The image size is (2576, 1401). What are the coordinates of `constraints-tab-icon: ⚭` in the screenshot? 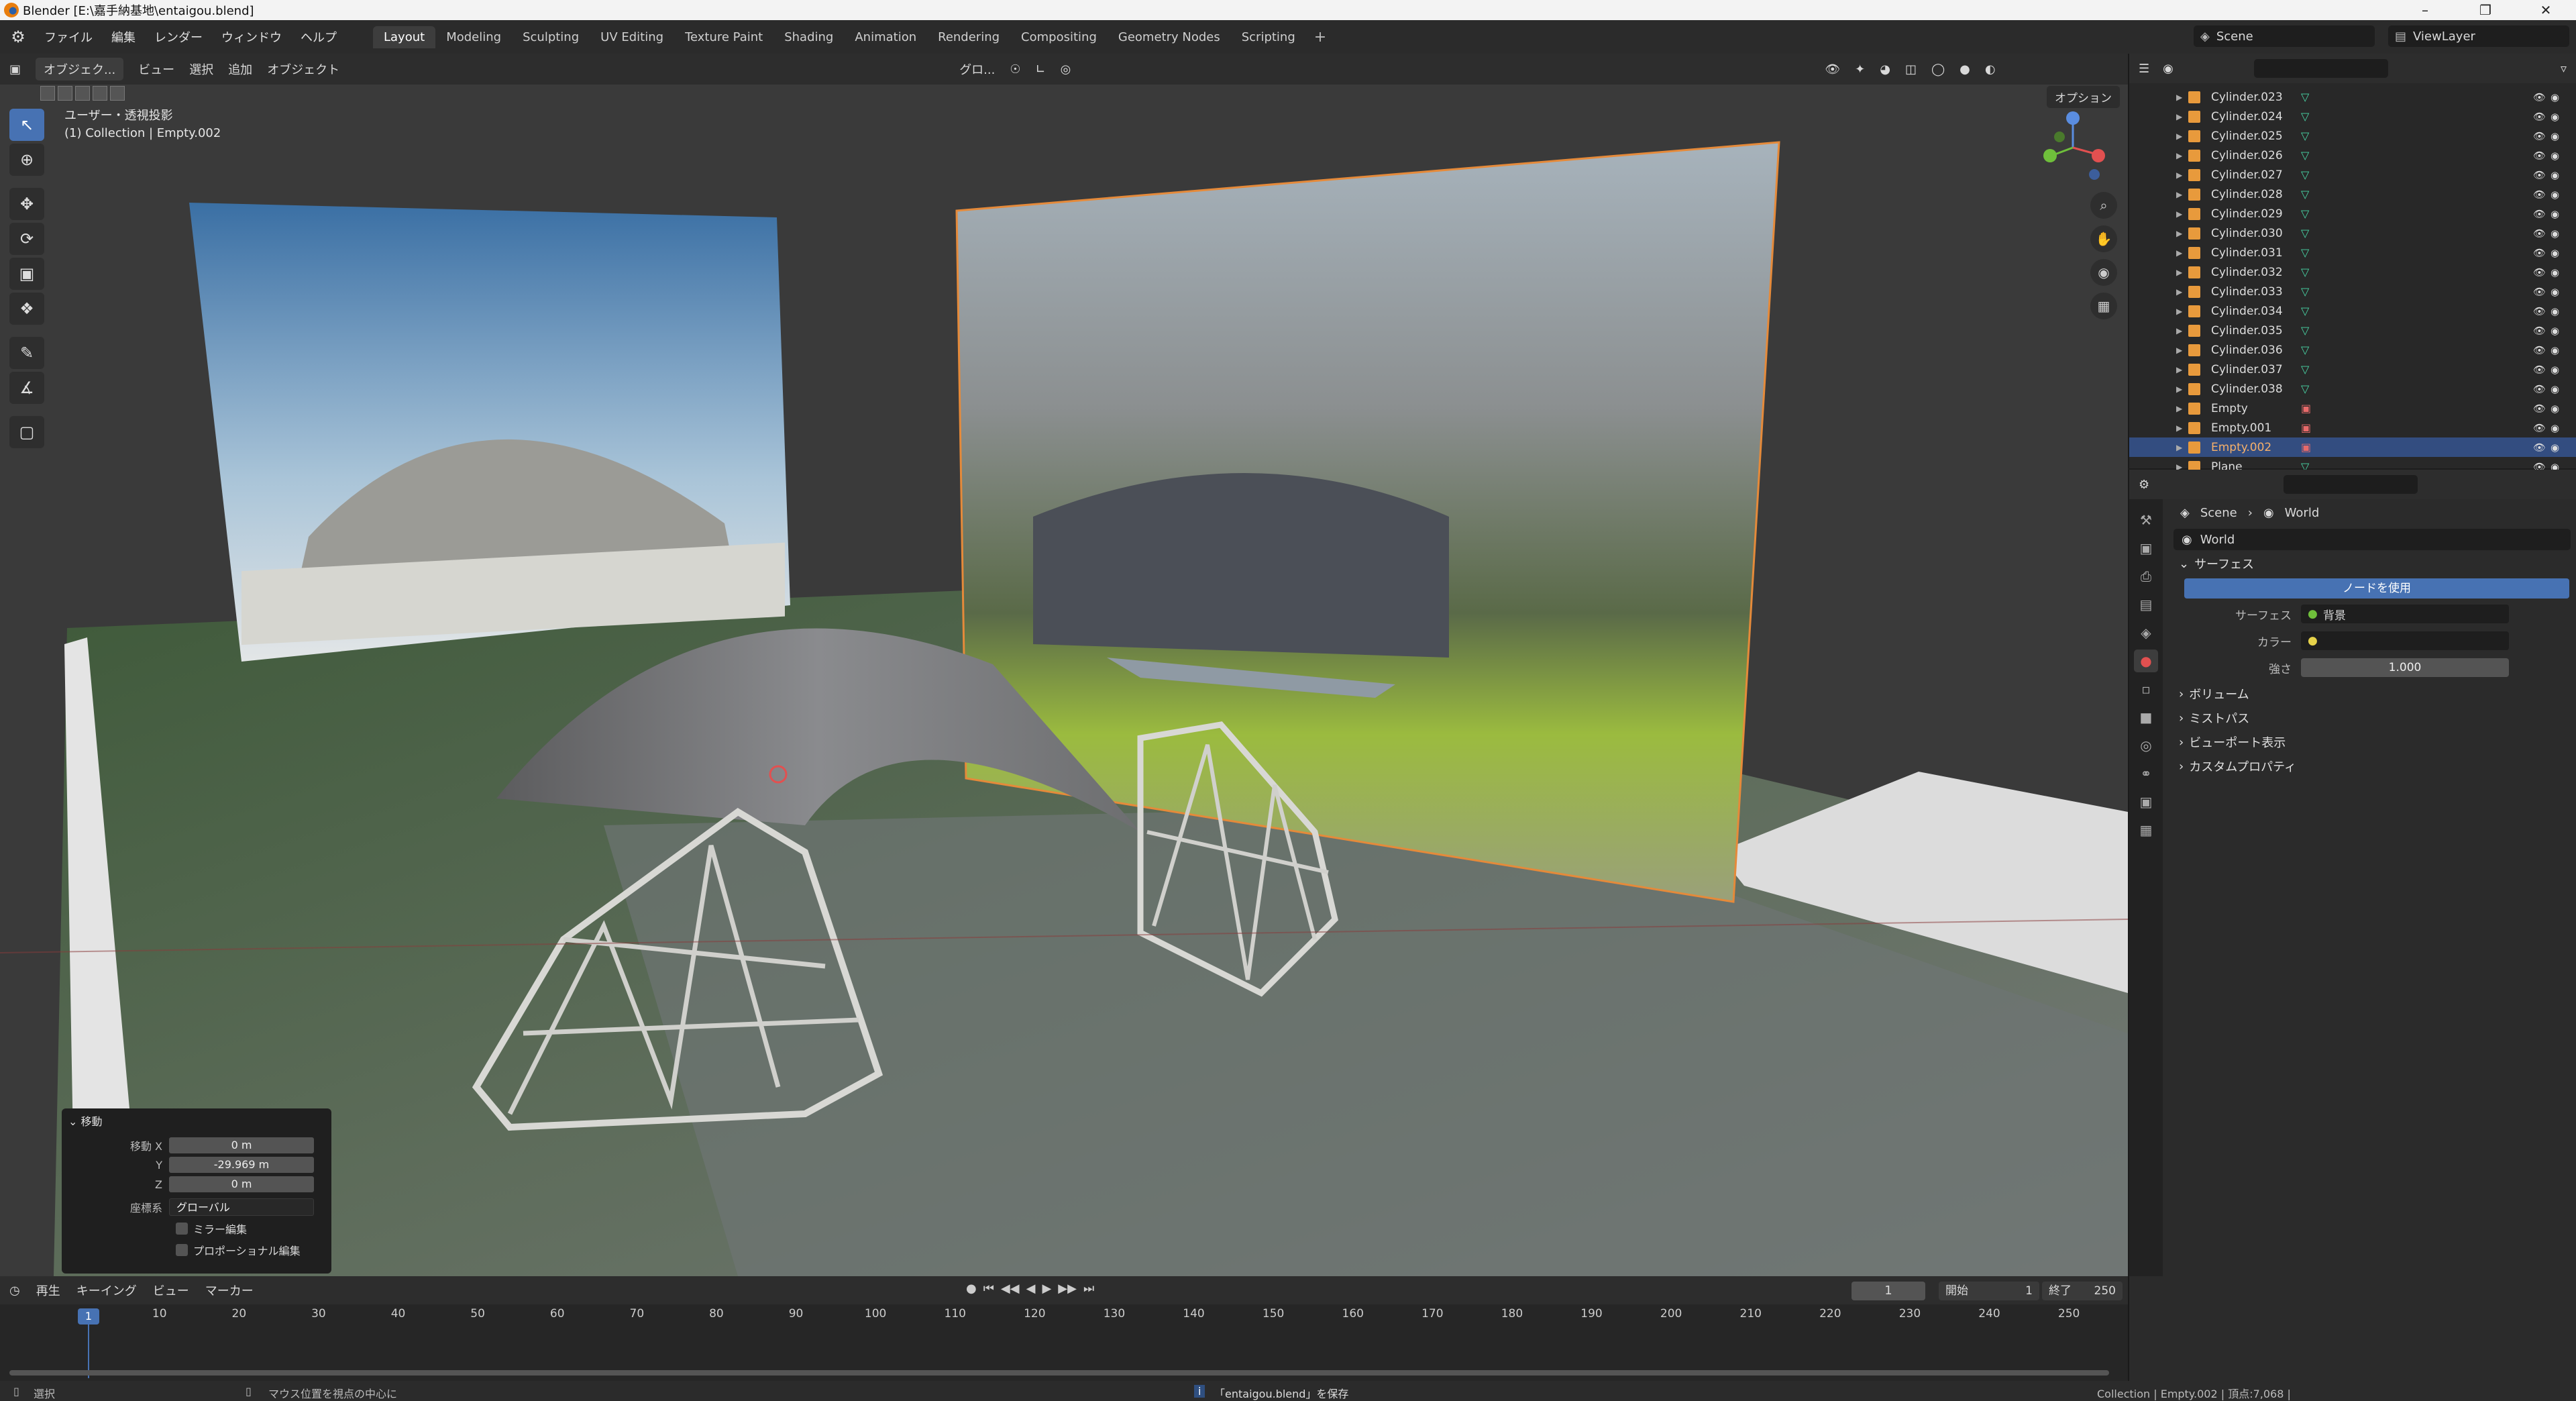 It's located at (2146, 774).